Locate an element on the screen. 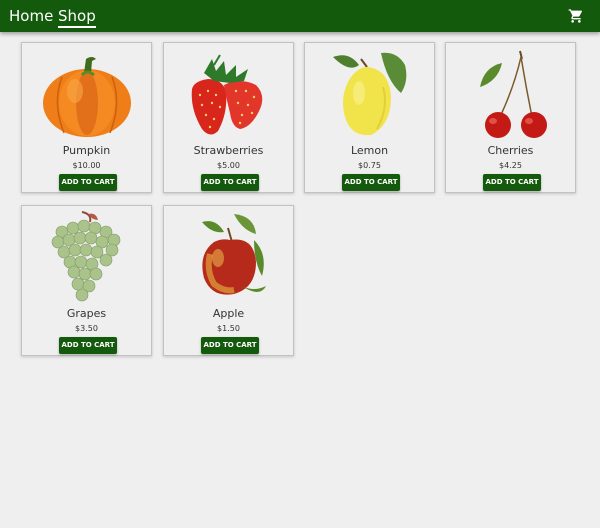 The image size is (600, 528). product-price: $3.50 is located at coordinates (86, 328).